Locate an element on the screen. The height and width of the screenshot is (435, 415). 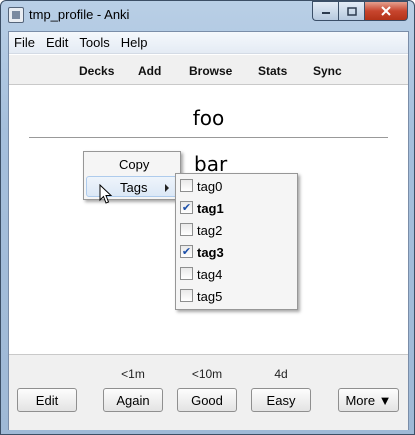
menu-edit: Edit is located at coordinates (57, 43).